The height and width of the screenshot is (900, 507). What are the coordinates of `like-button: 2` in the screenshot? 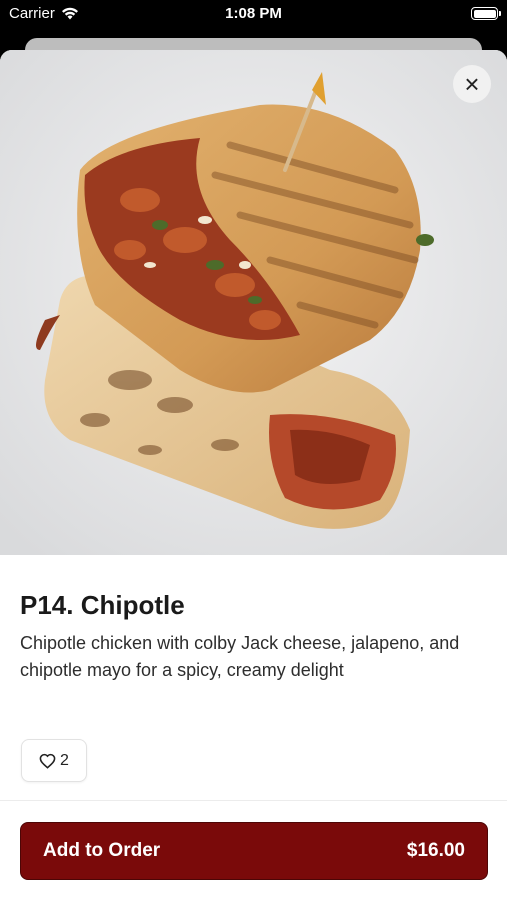 It's located at (54, 760).